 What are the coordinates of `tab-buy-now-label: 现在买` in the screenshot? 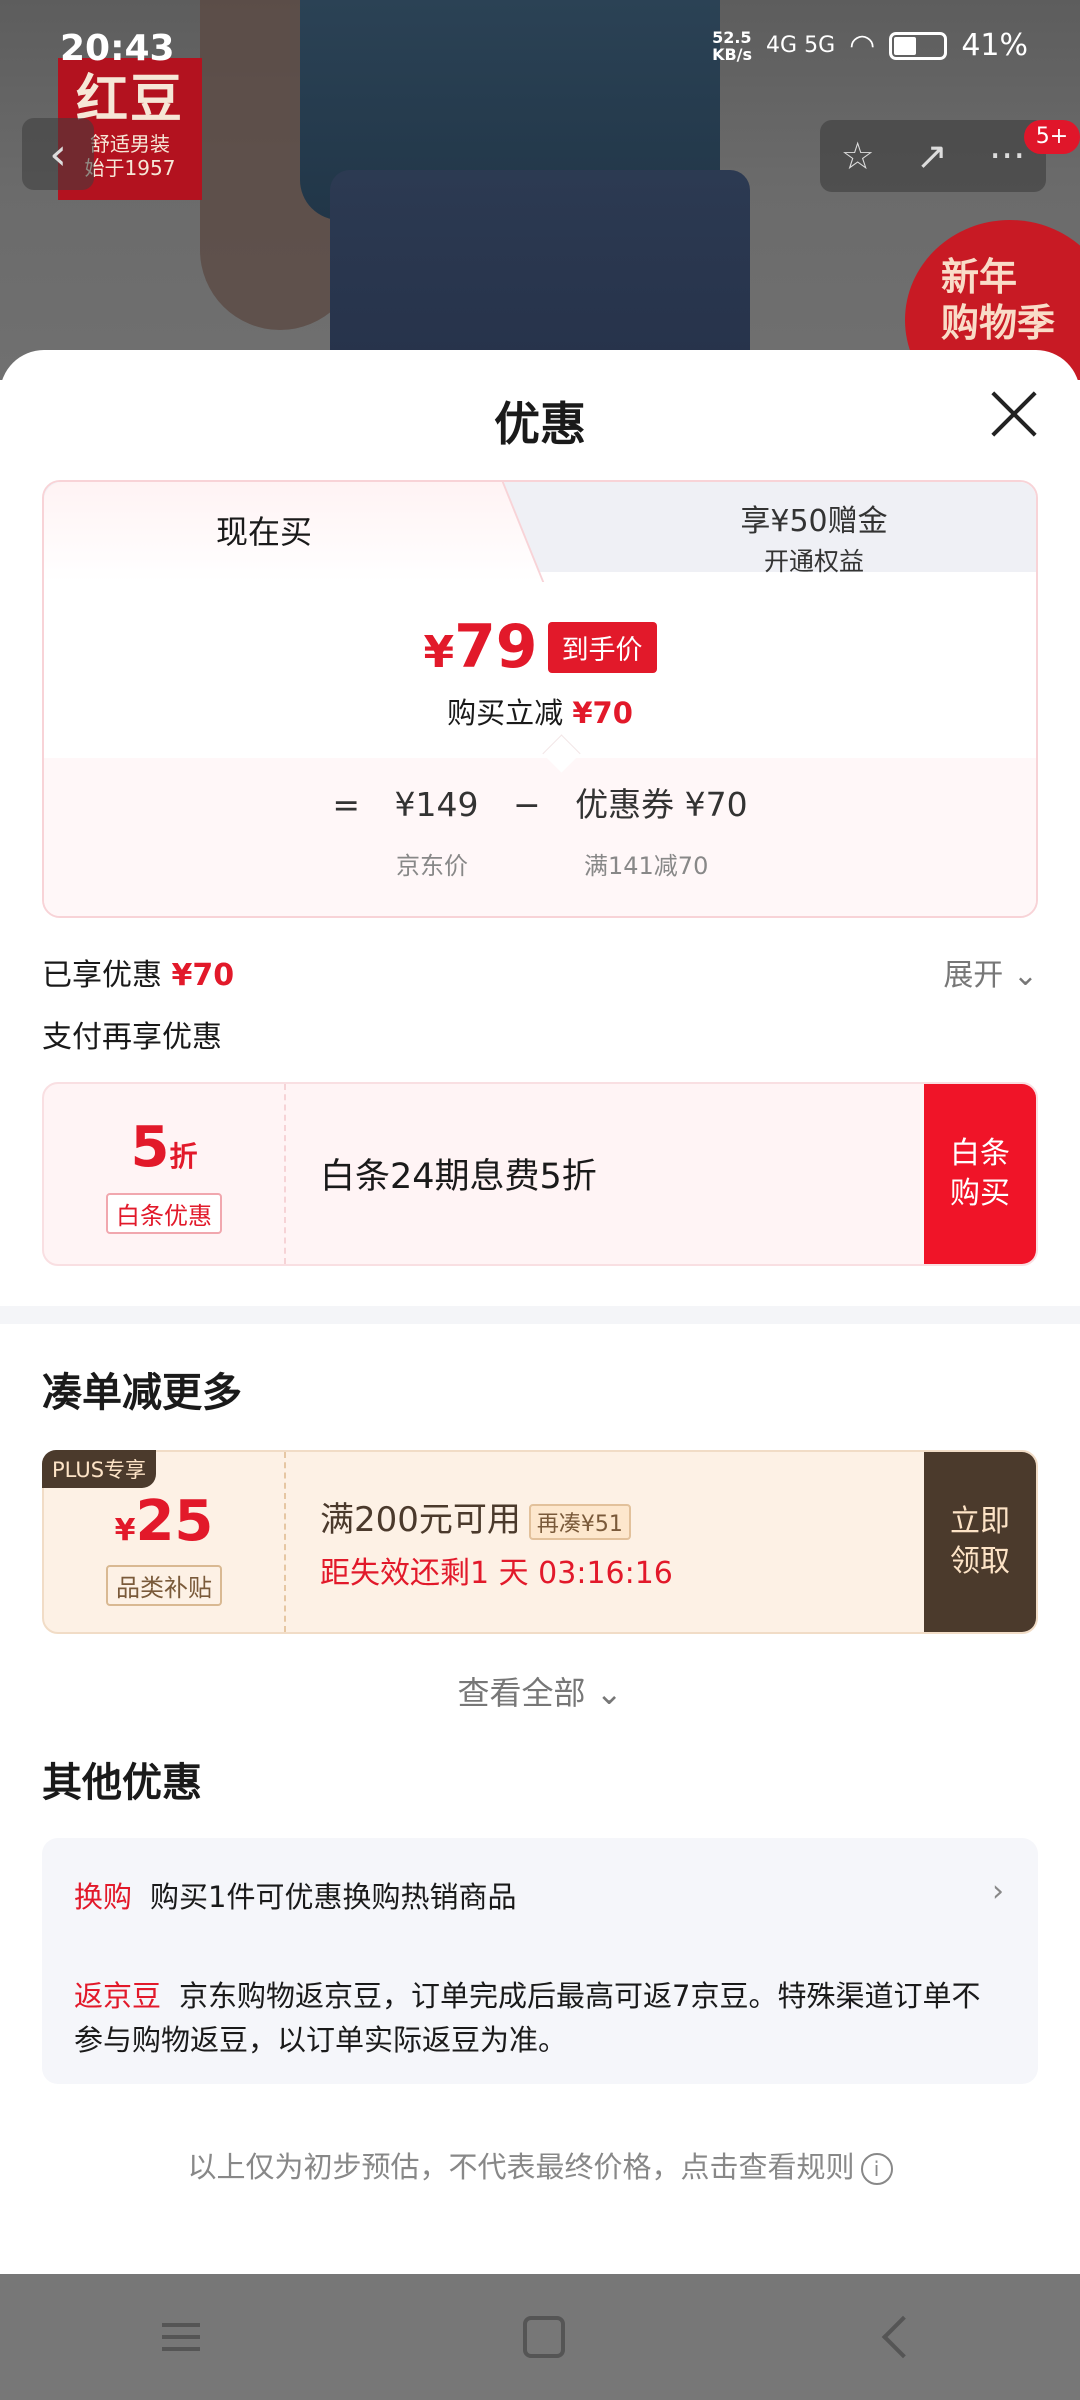 It's located at (263, 532).